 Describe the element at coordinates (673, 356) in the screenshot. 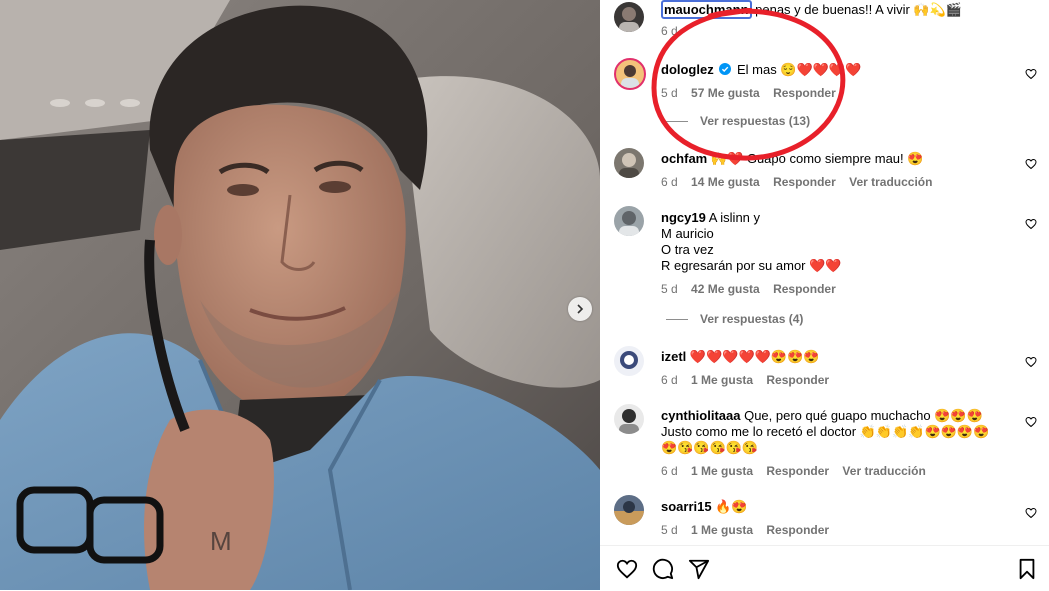

I see `comment-username: izetl` at that location.